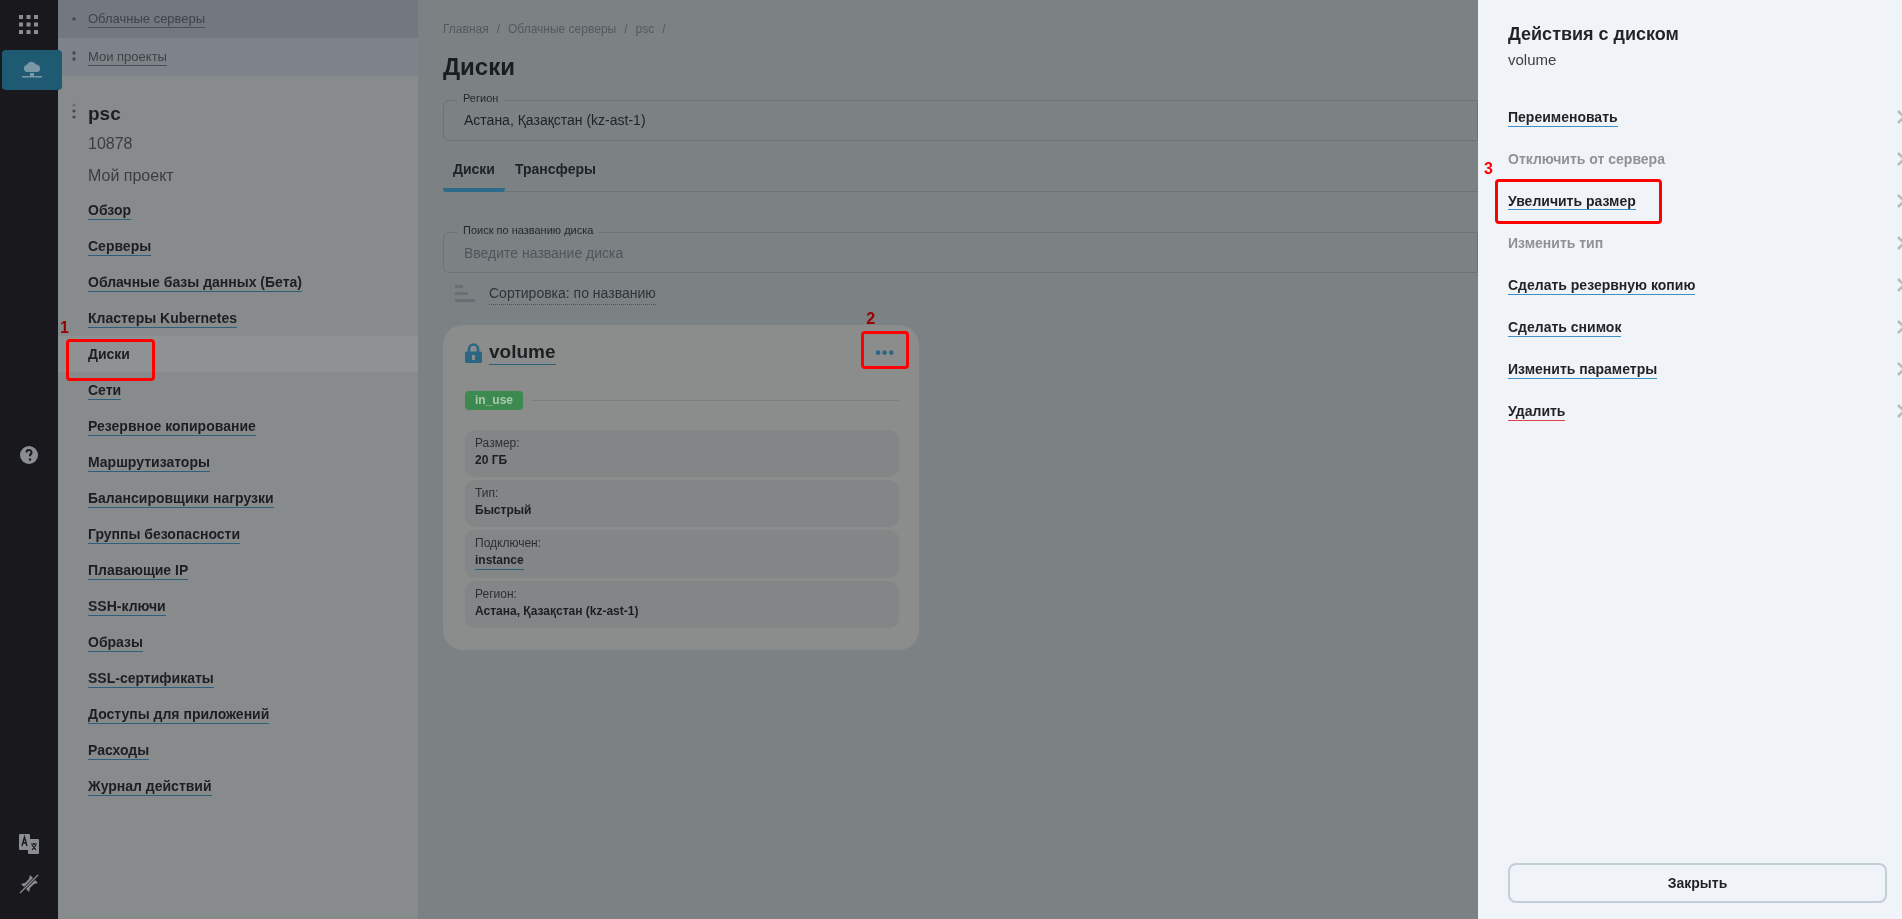  What do you see at coordinates (572, 294) in the screenshot?
I see `sort-link: Сортировка: по названию` at bounding box center [572, 294].